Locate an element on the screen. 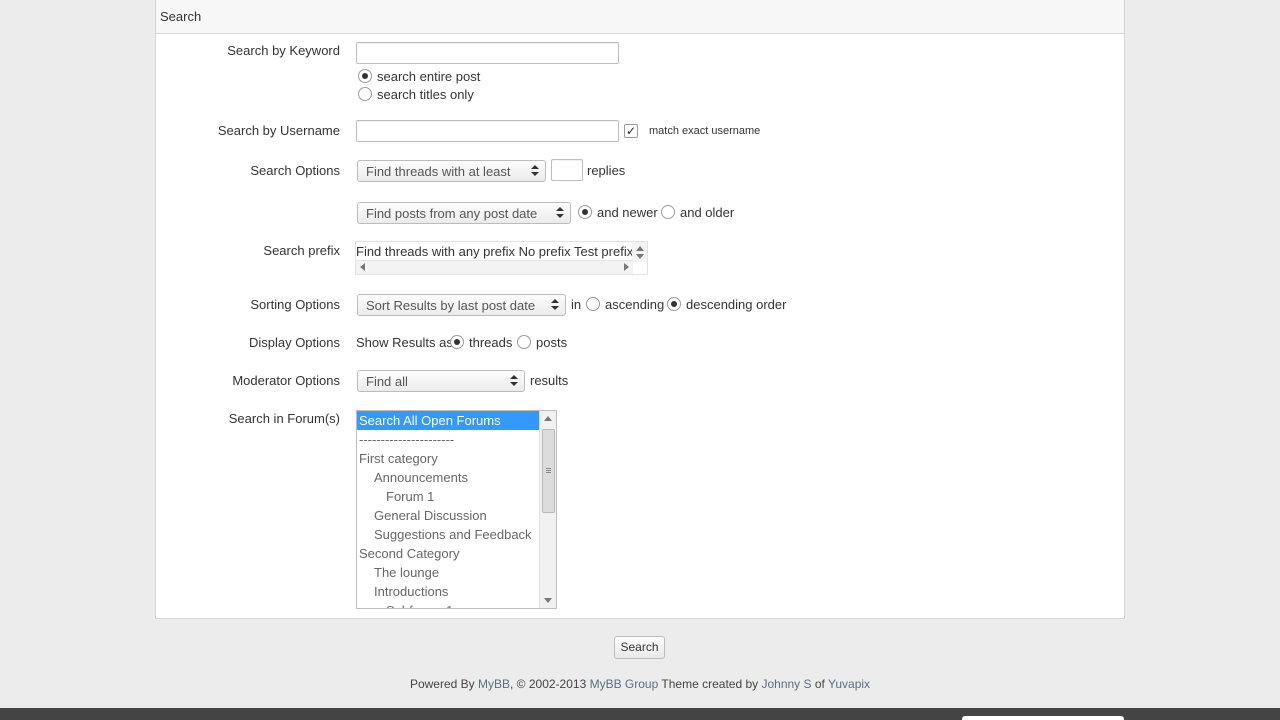  search-in-forums-label: Search in Forum(s) is located at coordinates (284, 418).